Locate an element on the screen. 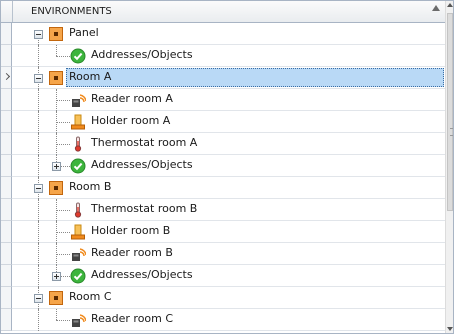 Image resolution: width=454 pixels, height=334 pixels. node-label: Holder room A is located at coordinates (131, 120).